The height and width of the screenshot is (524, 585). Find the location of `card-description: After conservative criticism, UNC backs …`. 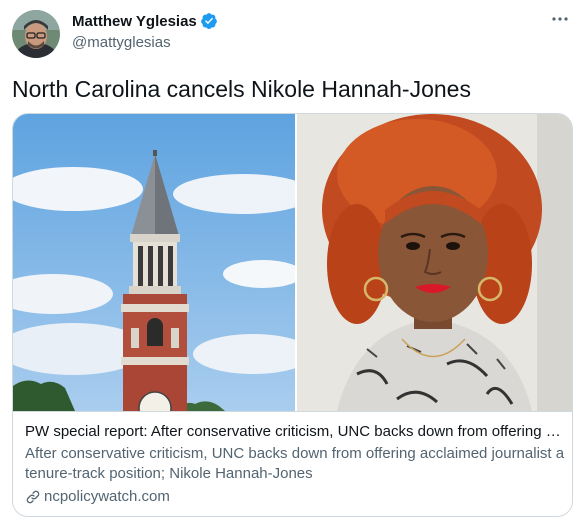

card-description: After conservative criticism, UNC backs … is located at coordinates (297, 464).